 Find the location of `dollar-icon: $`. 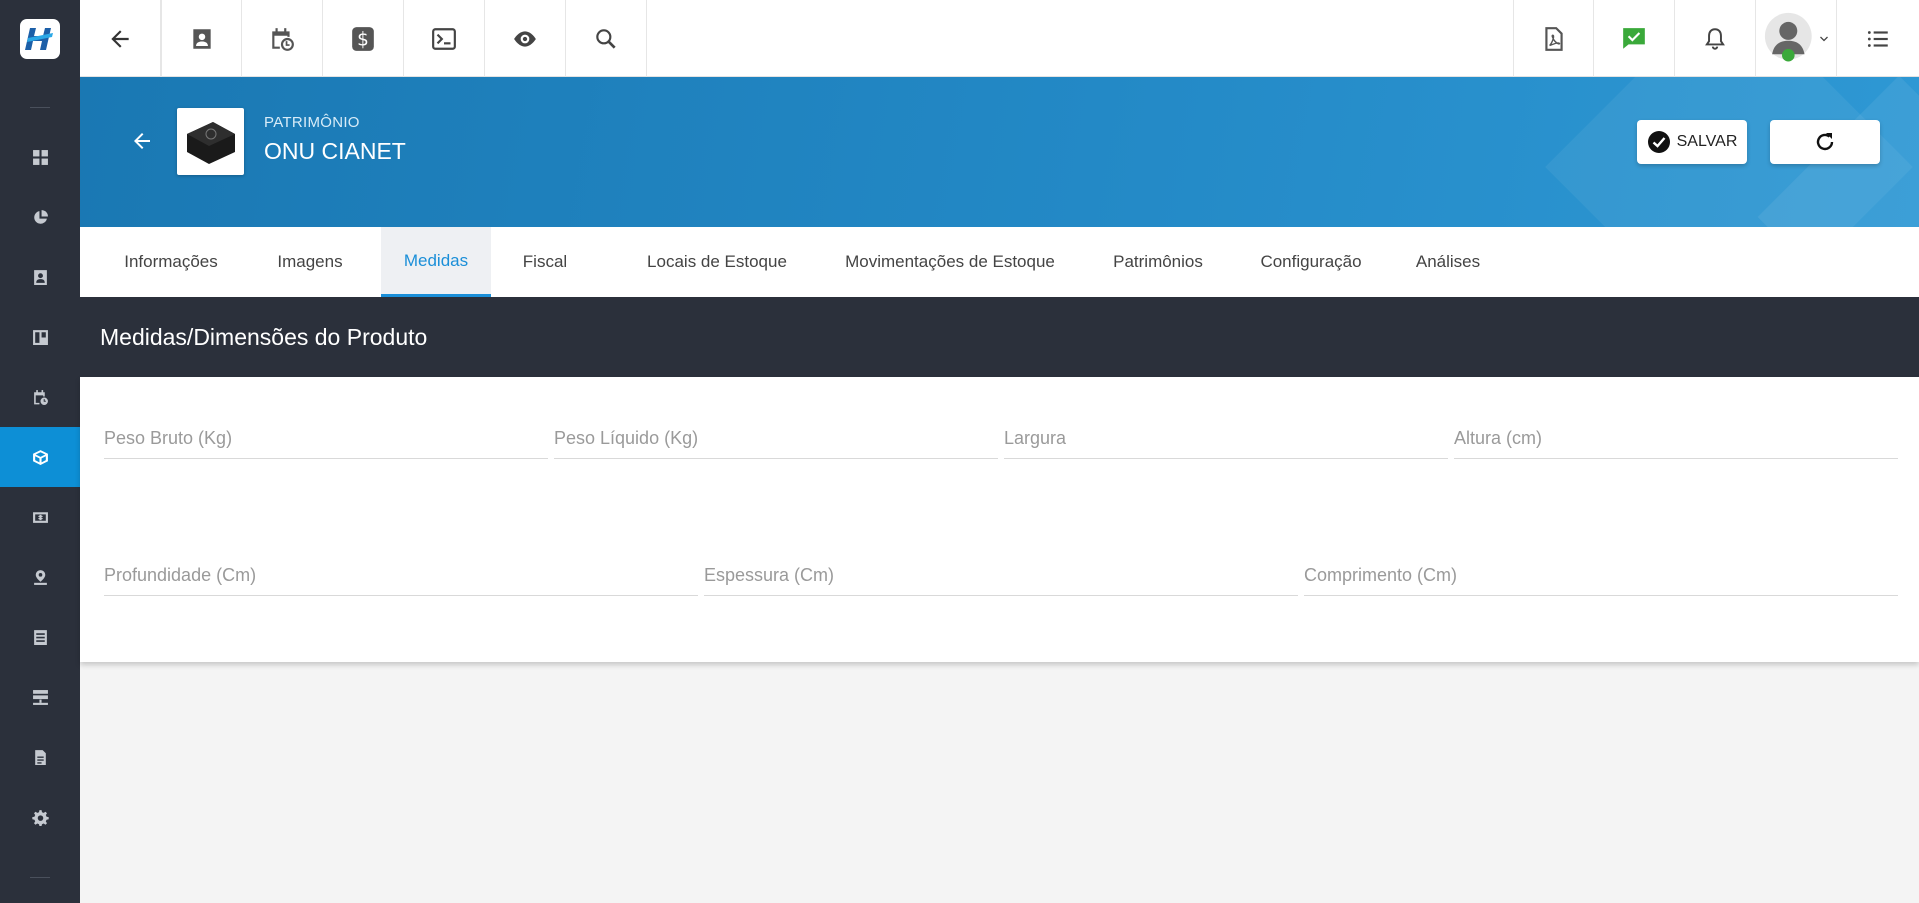

dollar-icon: $ is located at coordinates (363, 38).